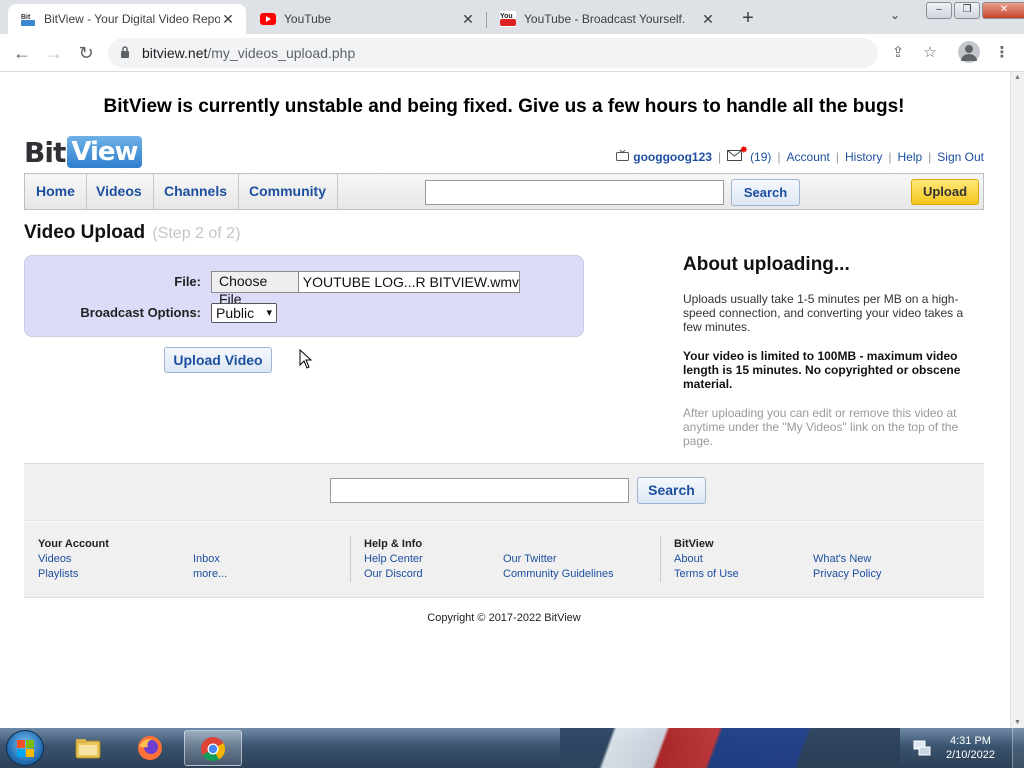 This screenshot has height=768, width=1024. What do you see at coordinates (930, 53) in the screenshot?
I see `star-bookmark-icon: ☆` at bounding box center [930, 53].